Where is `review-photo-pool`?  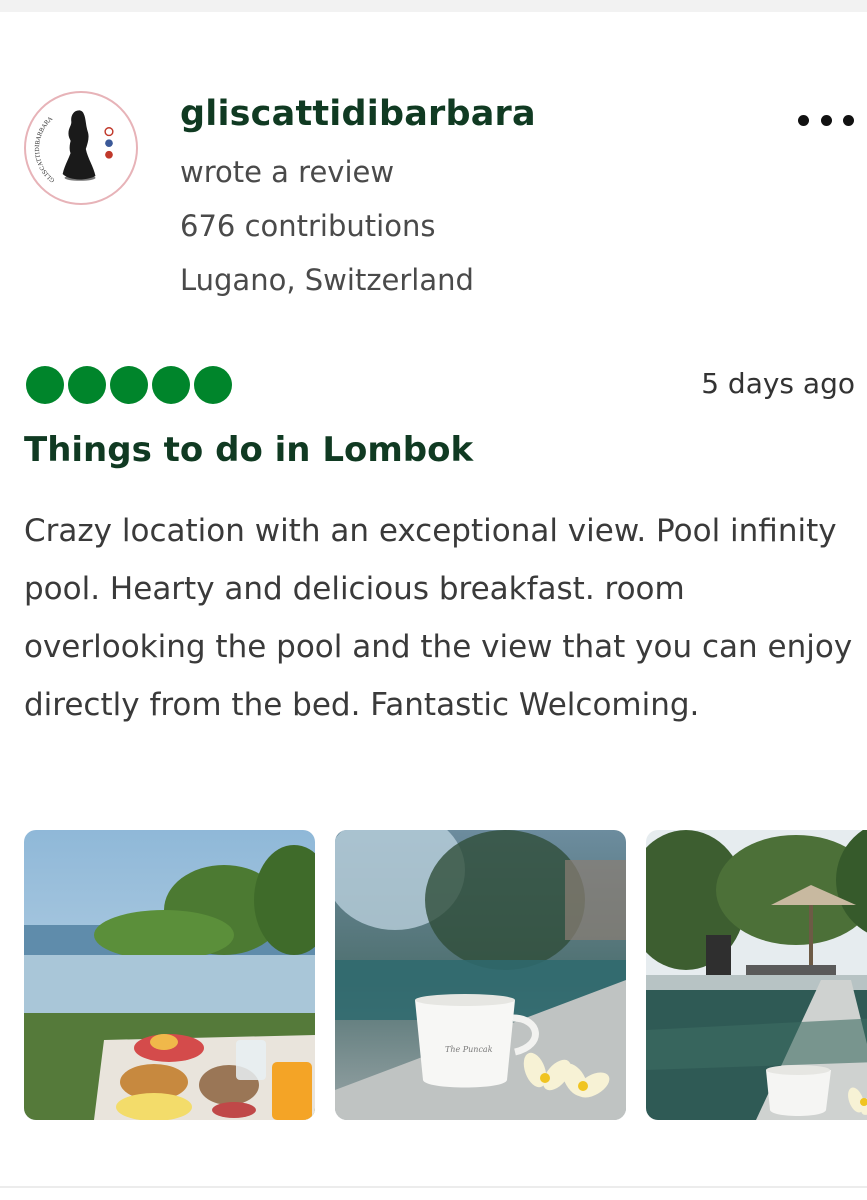 review-photo-pool is located at coordinates (756, 975).